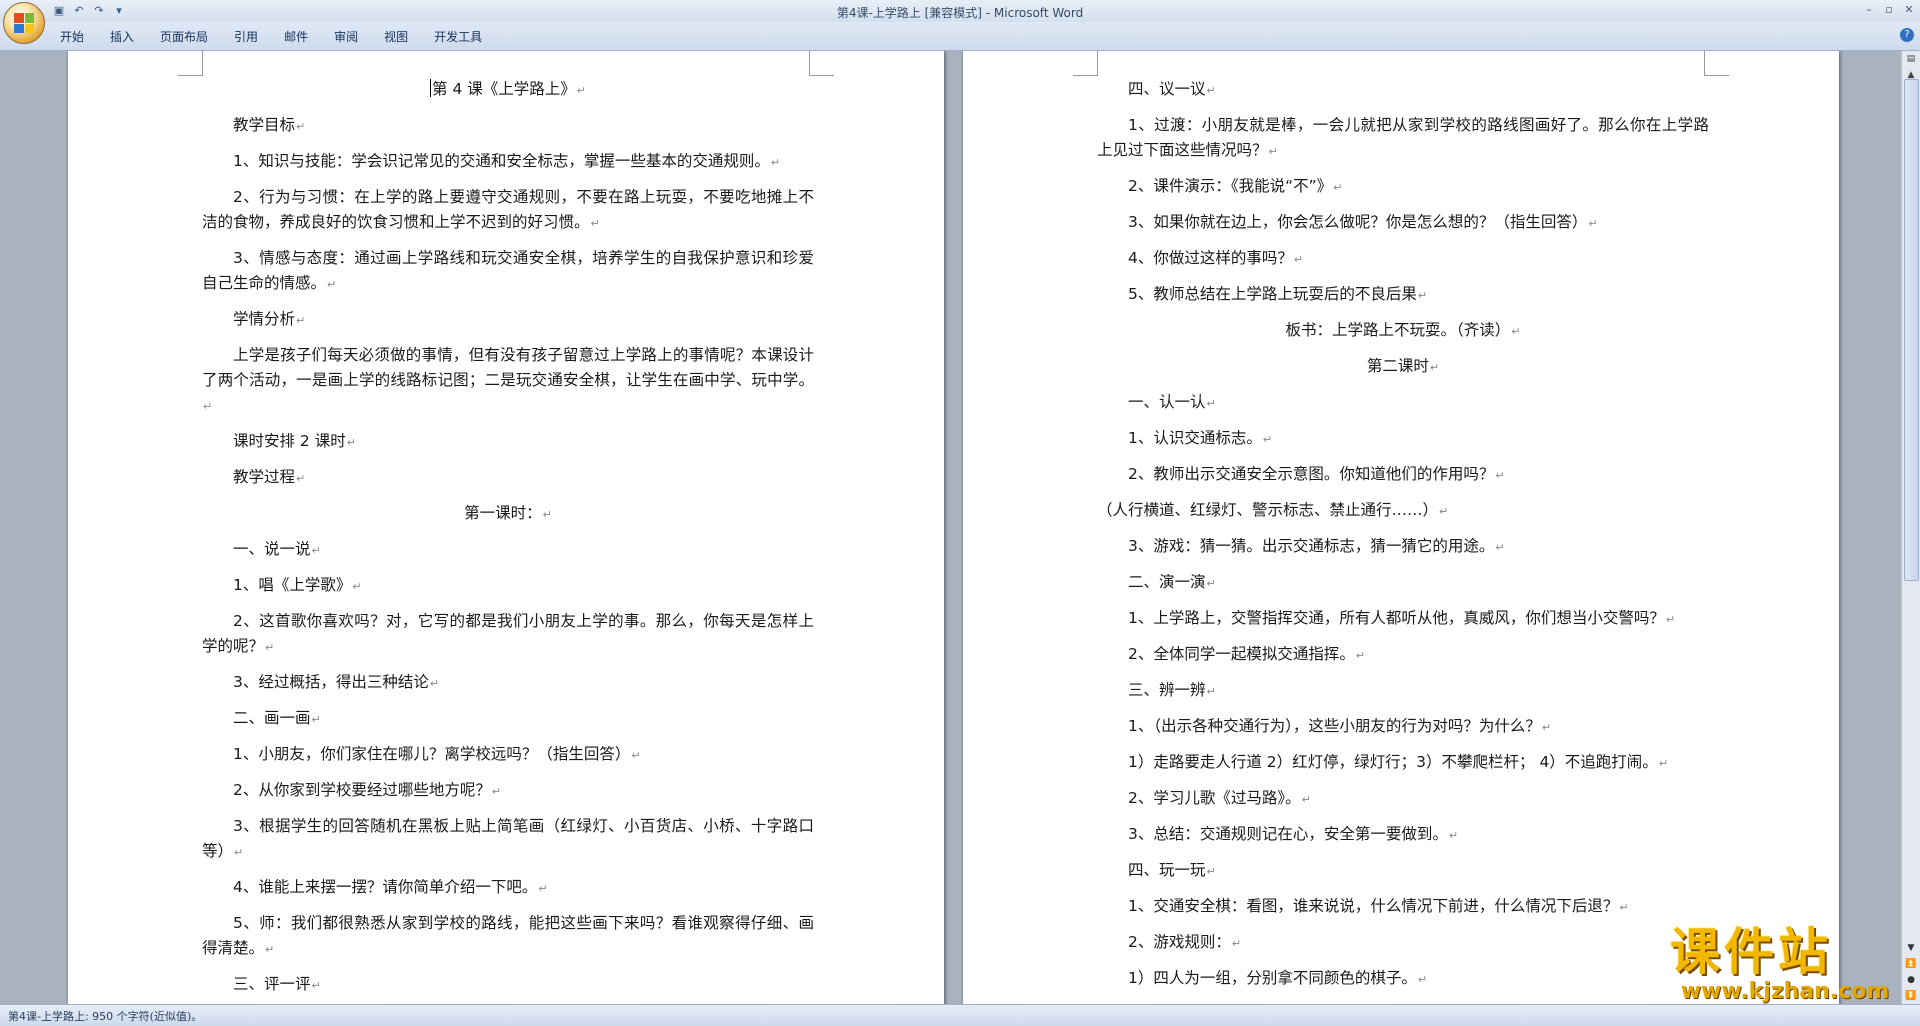  I want to click on document-paragraph: 1、认识交通标志。, so click(1403, 439).